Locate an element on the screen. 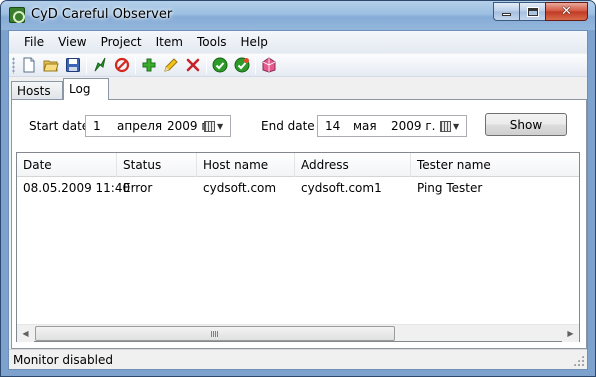  scroll-right-button: ▶ is located at coordinates (570, 333).